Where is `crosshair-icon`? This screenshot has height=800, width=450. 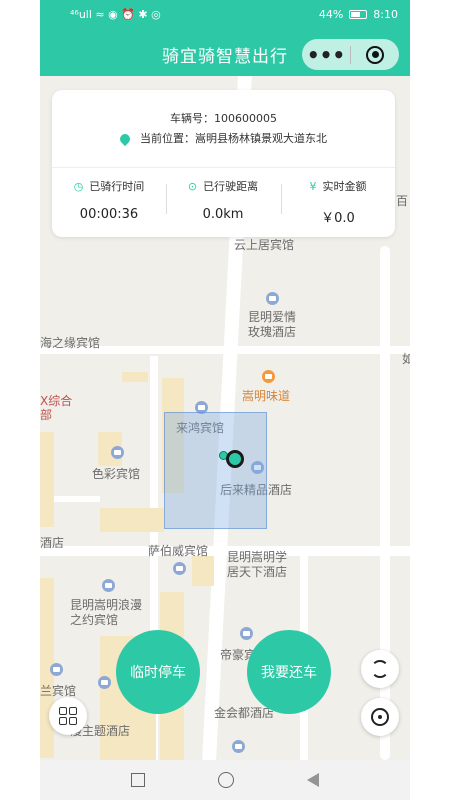
crosshair-icon is located at coordinates (380, 717).